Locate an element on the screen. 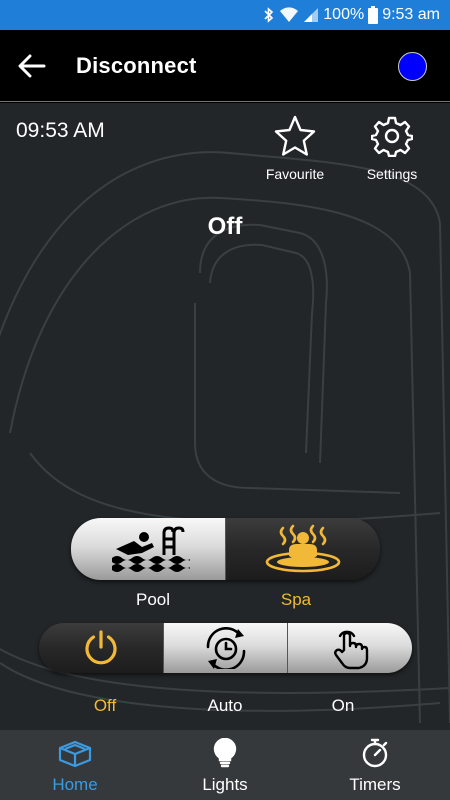 The height and width of the screenshot is (800, 450). power-icon is located at coordinates (101, 647).